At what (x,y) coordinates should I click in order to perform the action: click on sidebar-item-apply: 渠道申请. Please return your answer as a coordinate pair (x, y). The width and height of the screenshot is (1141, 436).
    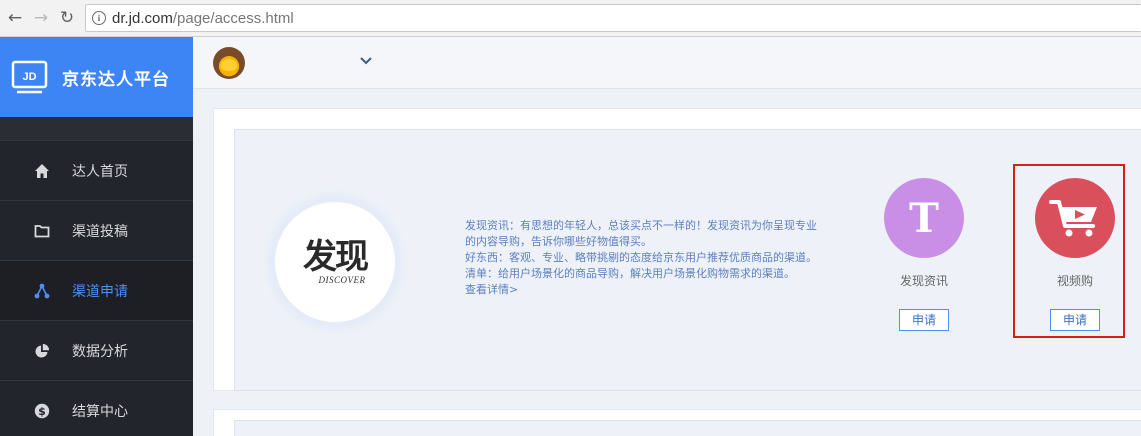
    Looking at the image, I should click on (96, 290).